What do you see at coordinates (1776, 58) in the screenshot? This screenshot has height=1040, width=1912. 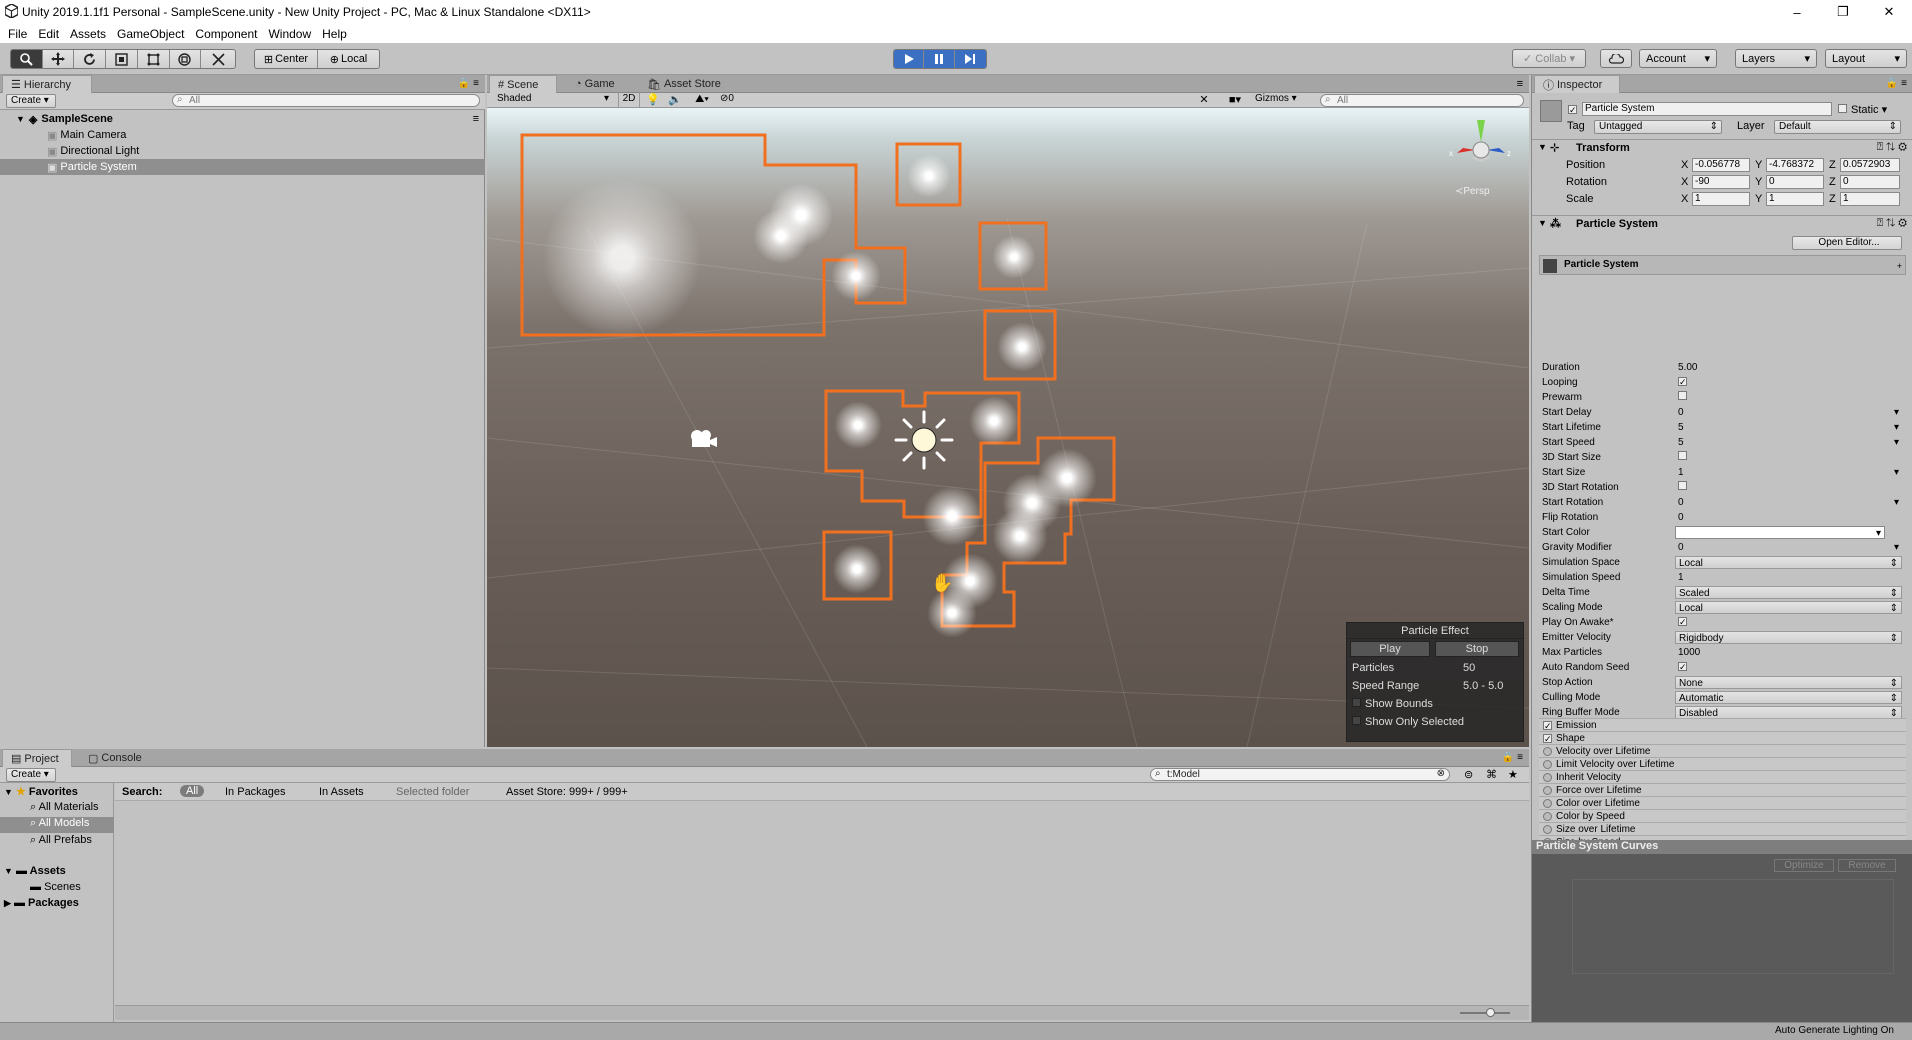 I see `layers-dropdown: Layers ▾` at bounding box center [1776, 58].